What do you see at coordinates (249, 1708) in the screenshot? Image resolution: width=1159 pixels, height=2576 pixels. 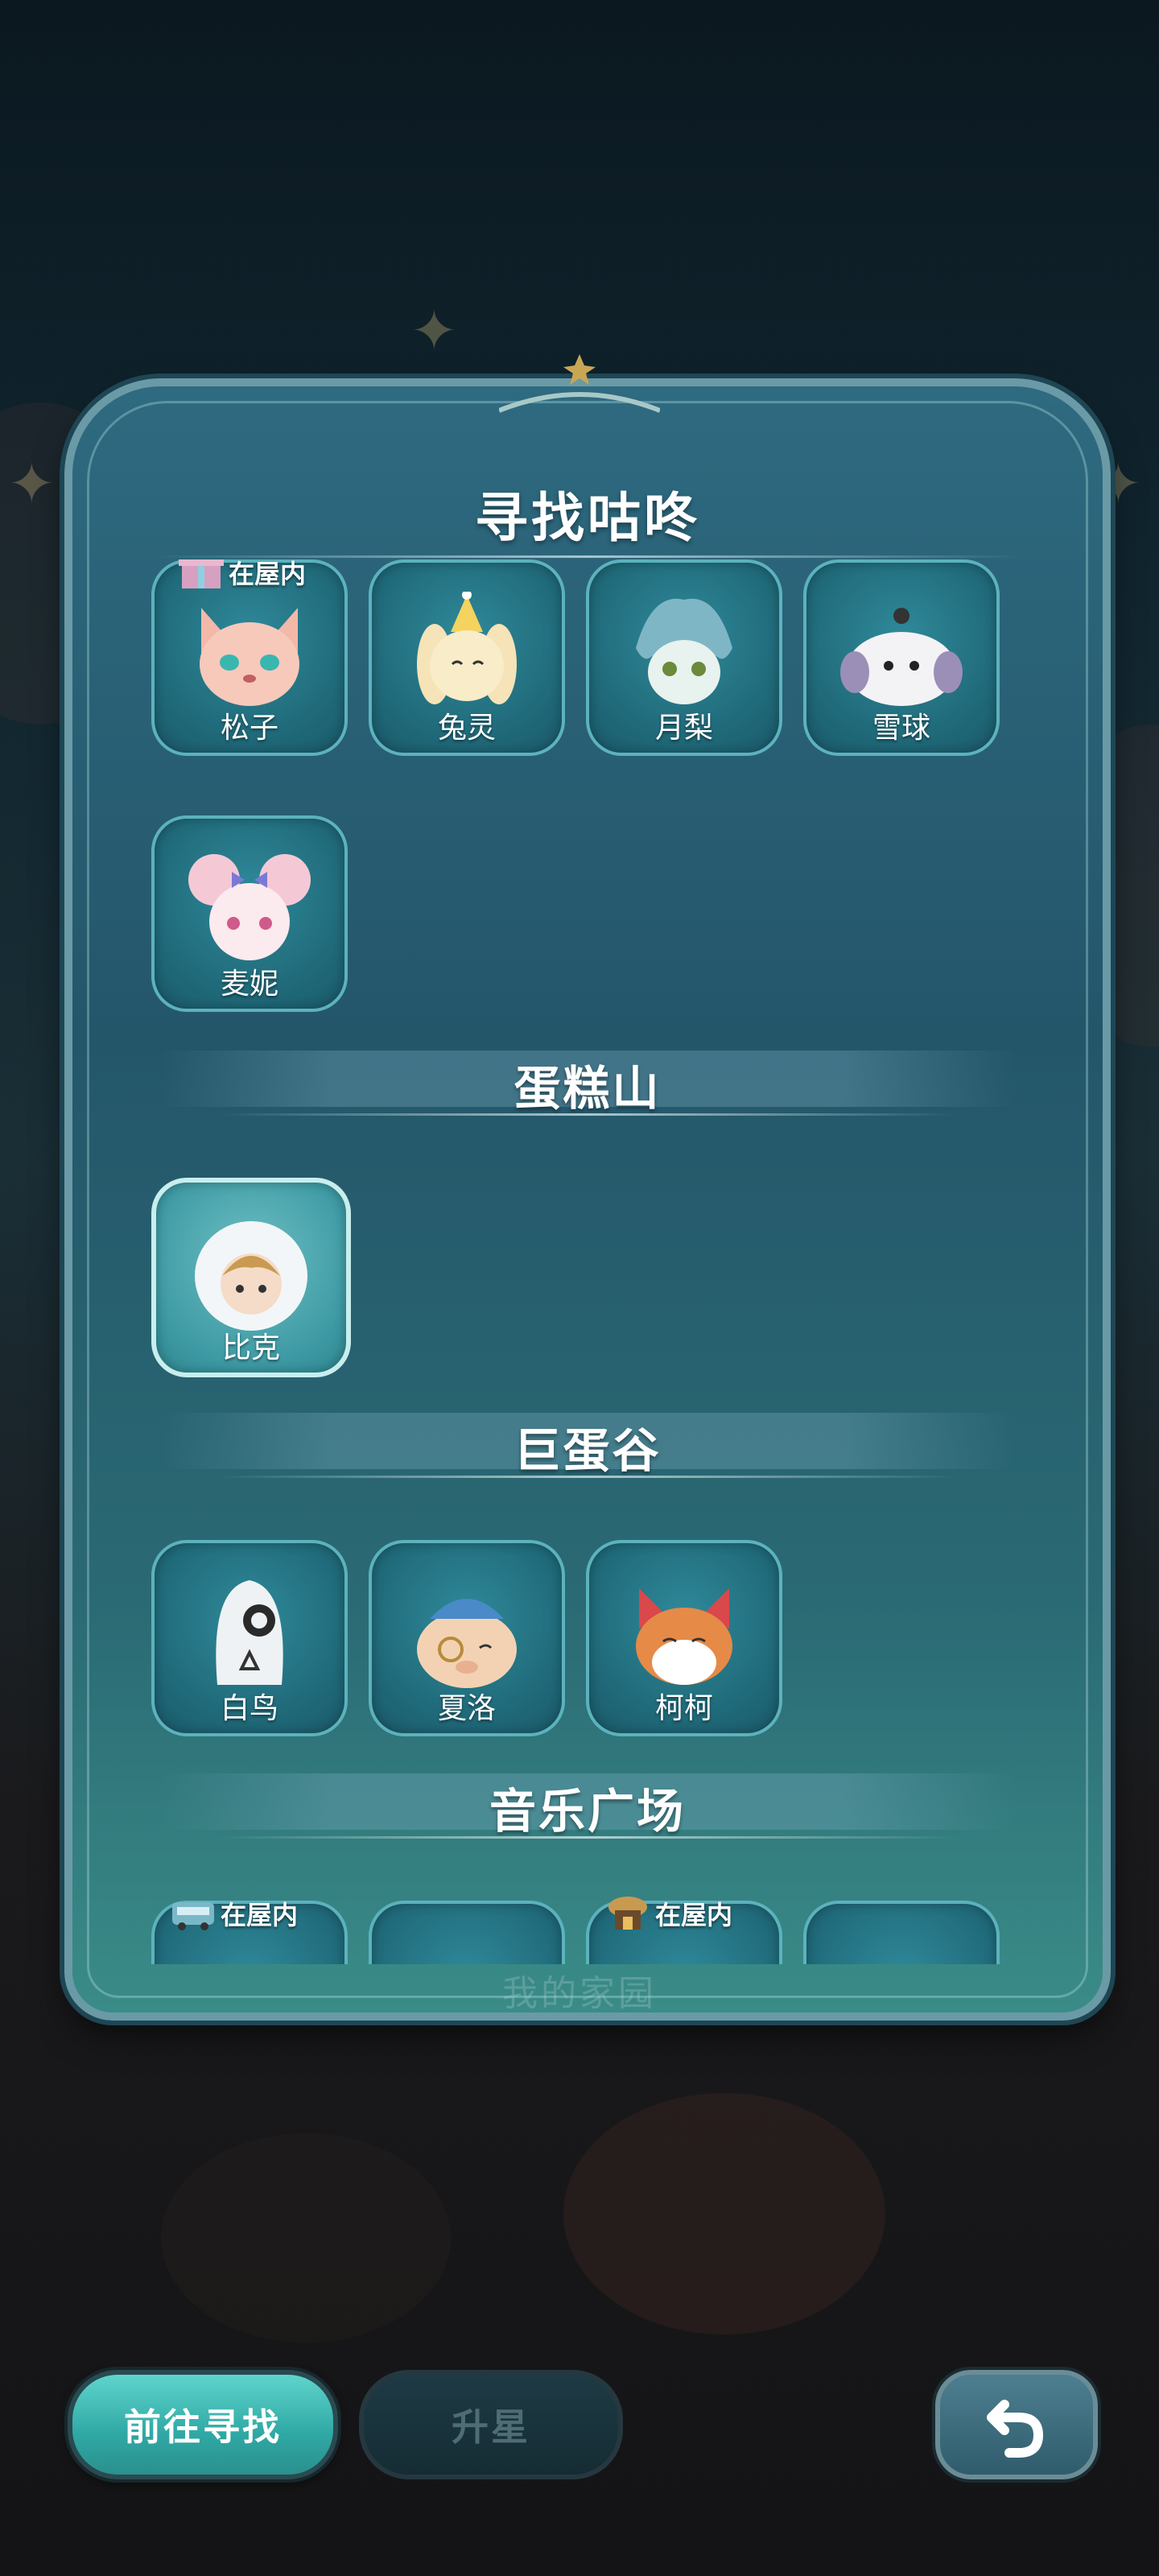 I see `character-name: 白鸟` at bounding box center [249, 1708].